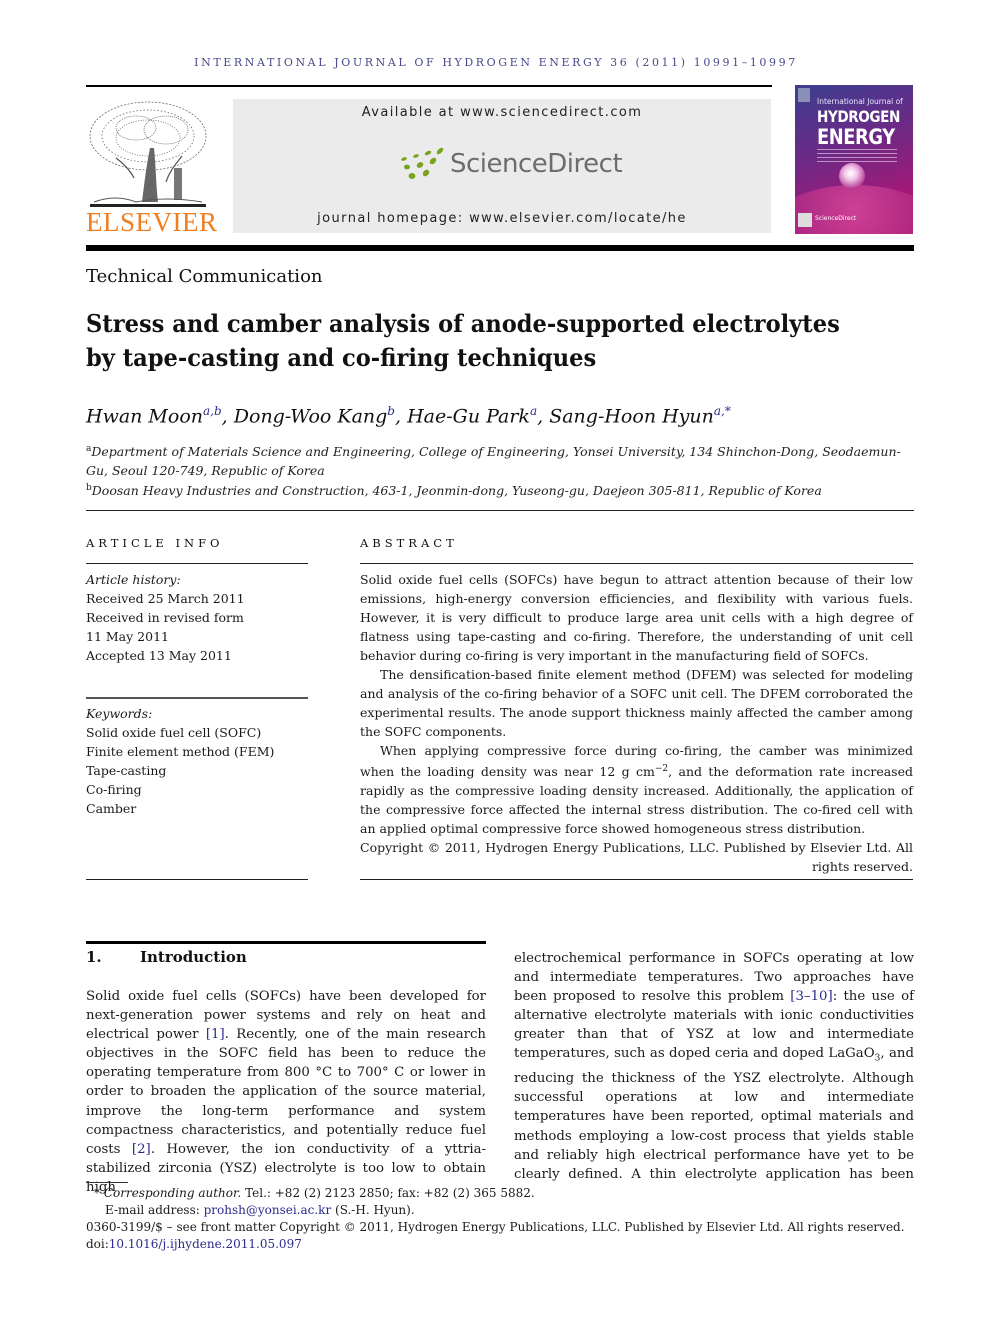 The height and width of the screenshot is (1323, 992). Describe the element at coordinates (854, 209) in the screenshot. I see `cover-sphere-graphic` at that location.